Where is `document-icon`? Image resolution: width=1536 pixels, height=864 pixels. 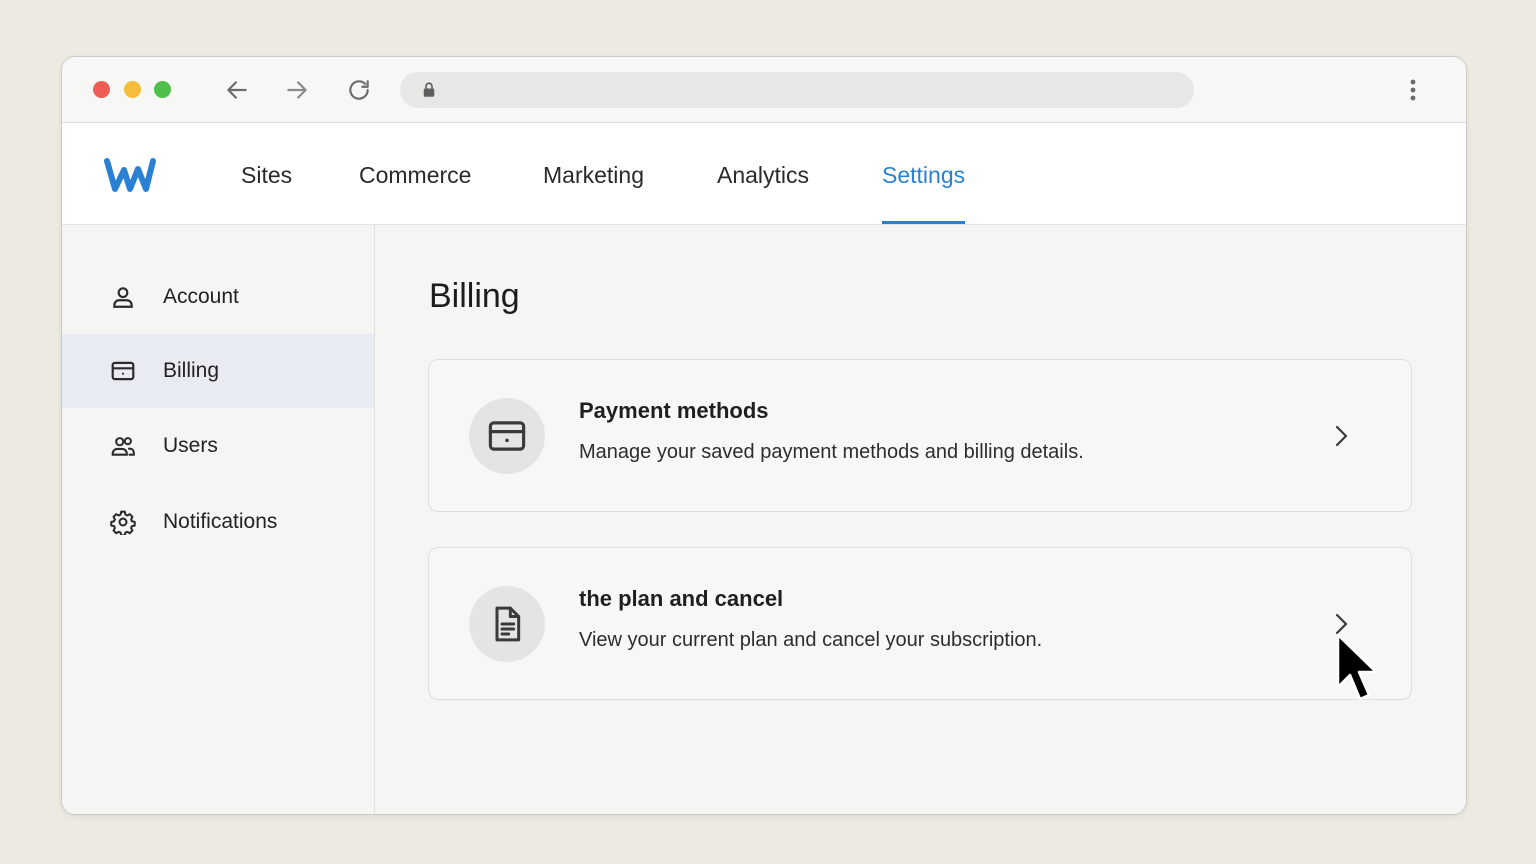 document-icon is located at coordinates (508, 624).